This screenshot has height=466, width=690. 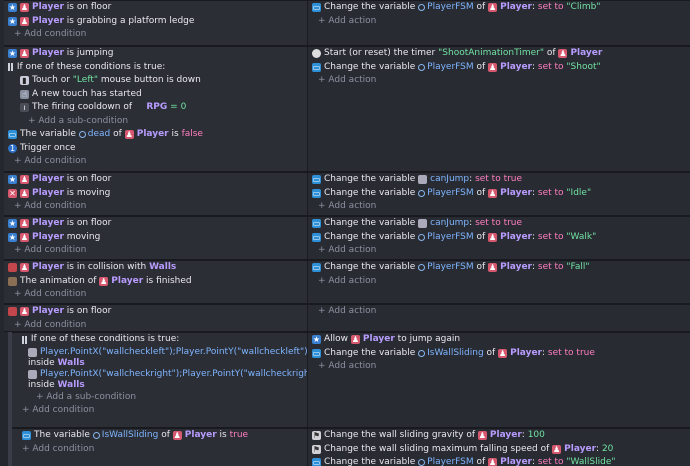 I want to click on condition: ▭ The variable dead of ♟ Player is false, so click(x=156, y=135).